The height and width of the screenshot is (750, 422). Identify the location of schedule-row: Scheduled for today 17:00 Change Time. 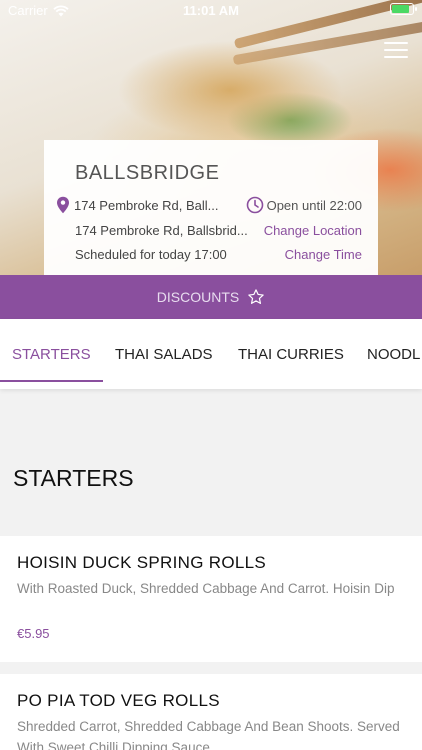
(209, 254).